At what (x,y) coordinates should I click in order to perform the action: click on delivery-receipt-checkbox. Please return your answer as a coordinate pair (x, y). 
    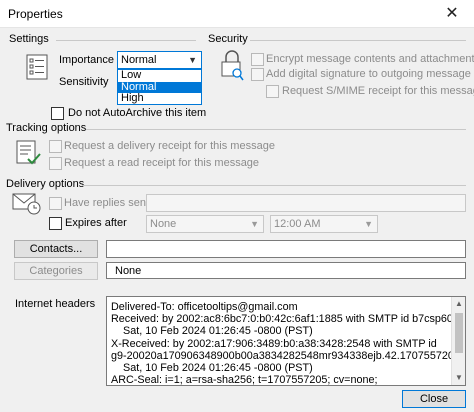
    Looking at the image, I should click on (55, 146).